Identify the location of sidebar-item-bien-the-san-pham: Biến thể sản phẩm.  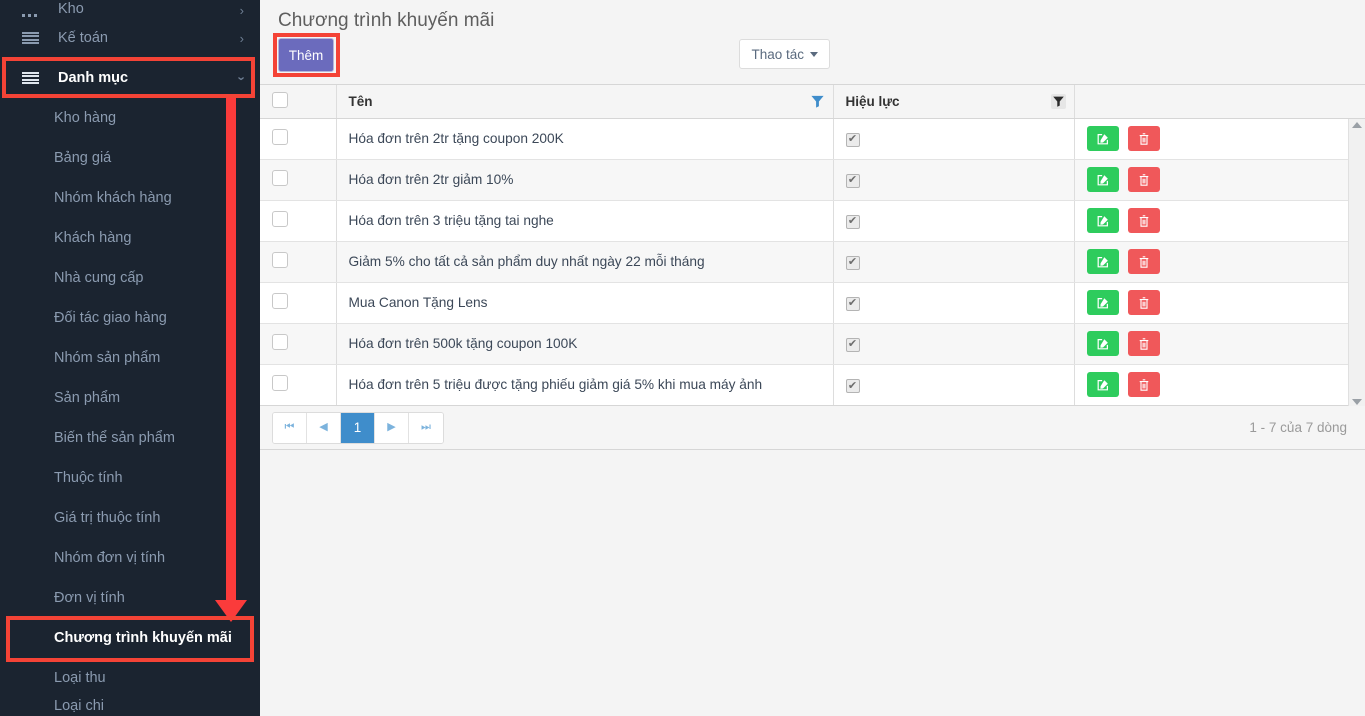
(130, 438).